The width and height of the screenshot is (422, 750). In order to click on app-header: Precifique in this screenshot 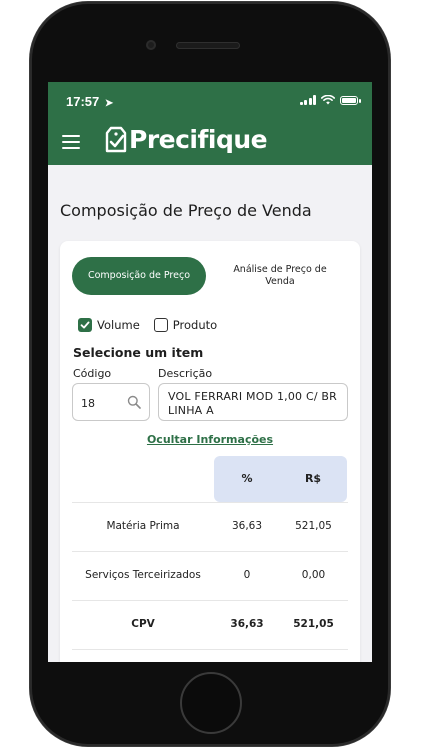, I will do `click(210, 142)`.